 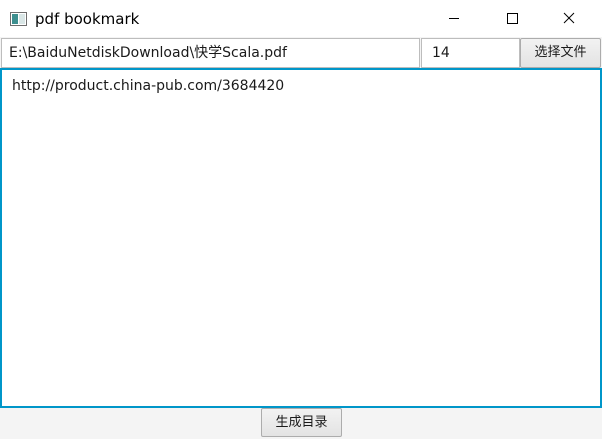 I want to click on close-icon, so click(x=569, y=18).